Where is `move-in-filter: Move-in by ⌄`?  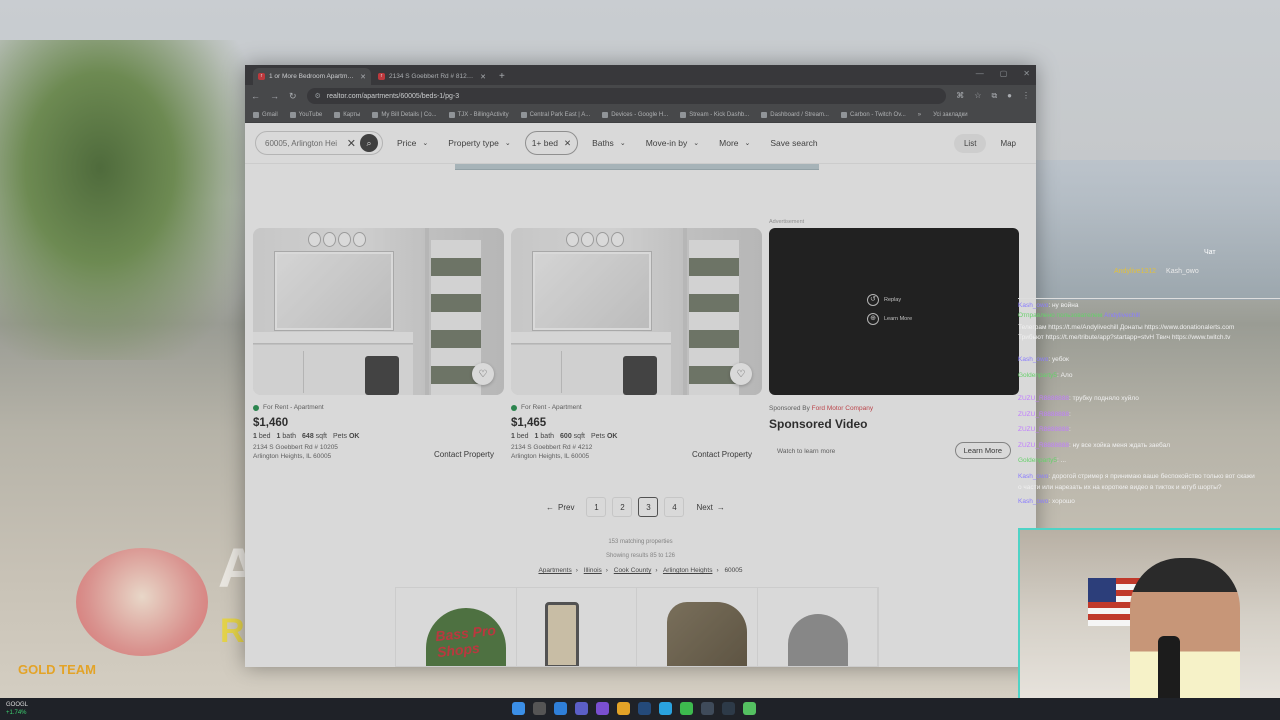 move-in-filter: Move-in by ⌄ is located at coordinates (672, 143).